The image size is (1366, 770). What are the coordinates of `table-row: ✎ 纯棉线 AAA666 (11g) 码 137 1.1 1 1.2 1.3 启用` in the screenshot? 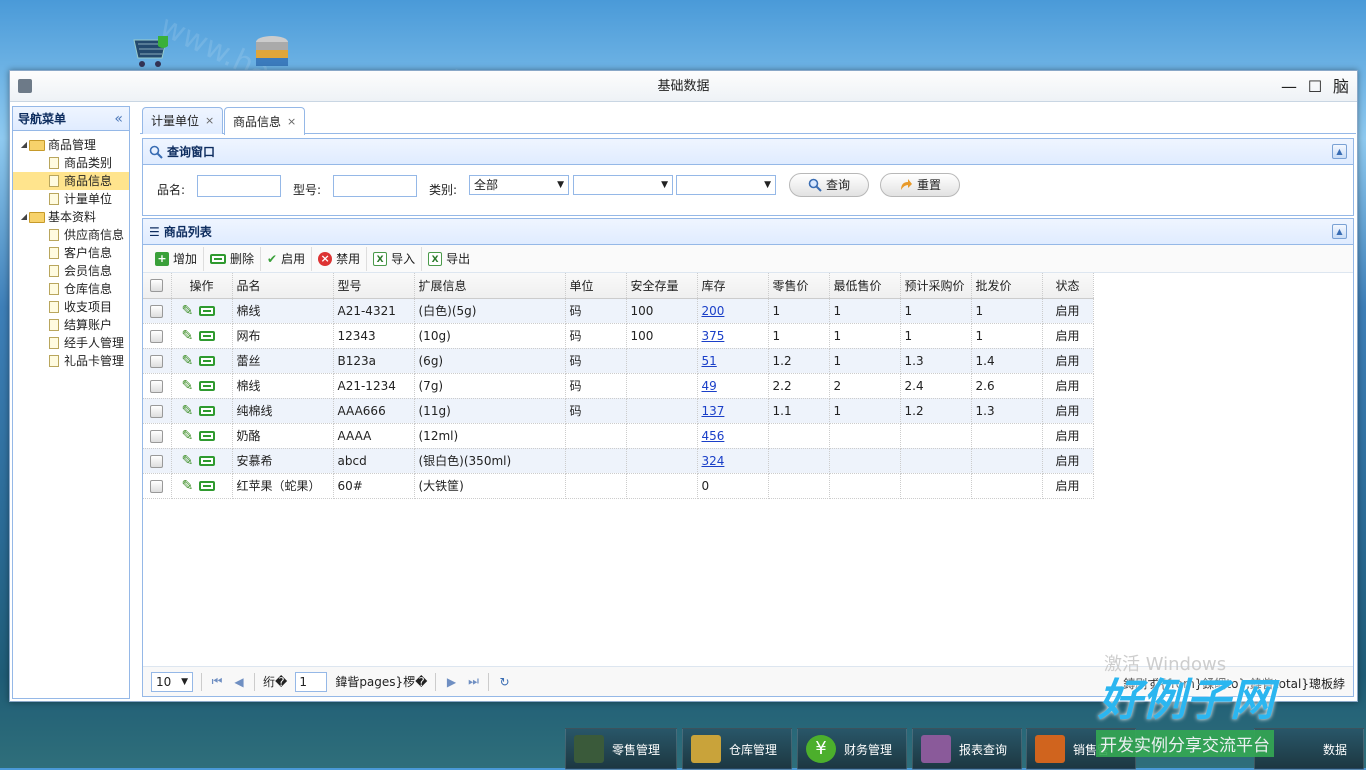 It's located at (618, 411).